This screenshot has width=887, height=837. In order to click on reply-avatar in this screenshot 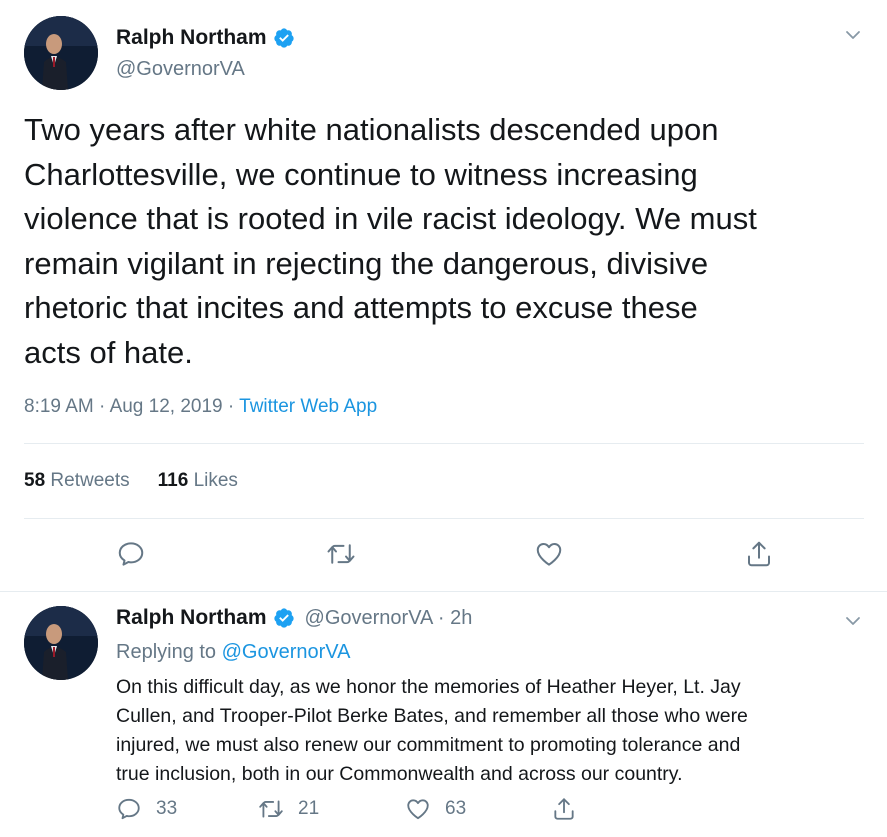, I will do `click(61, 643)`.